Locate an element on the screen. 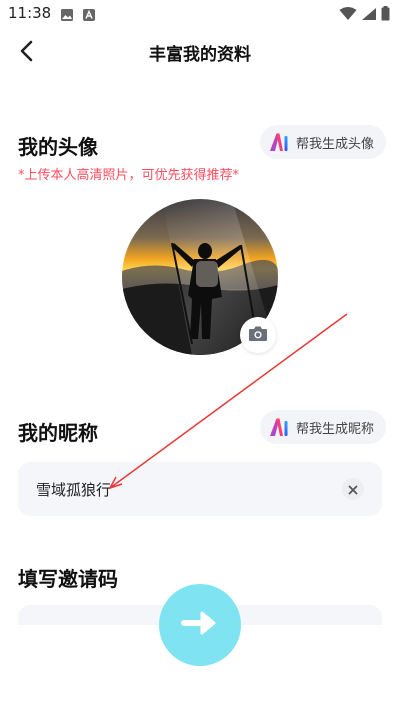 The image size is (400, 711). invite-section-title: 填写邀请码 is located at coordinates (68, 579).